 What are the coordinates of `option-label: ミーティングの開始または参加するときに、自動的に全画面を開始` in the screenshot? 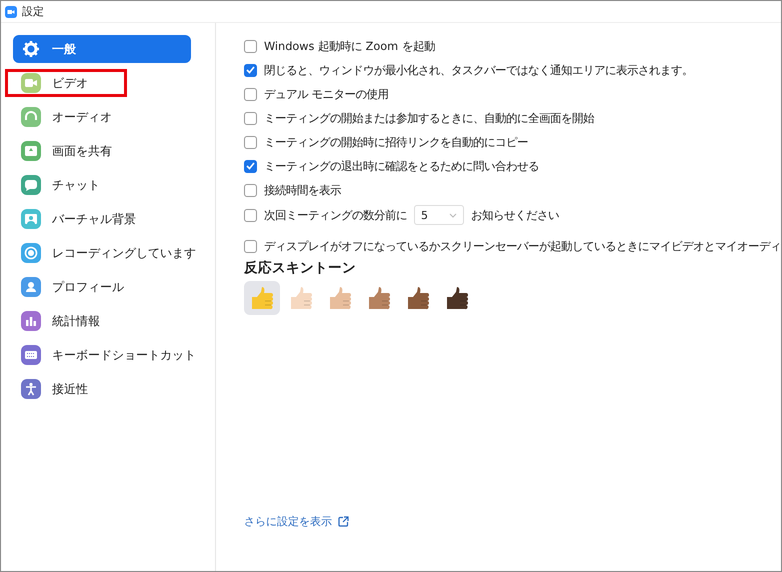 It's located at (429, 118).